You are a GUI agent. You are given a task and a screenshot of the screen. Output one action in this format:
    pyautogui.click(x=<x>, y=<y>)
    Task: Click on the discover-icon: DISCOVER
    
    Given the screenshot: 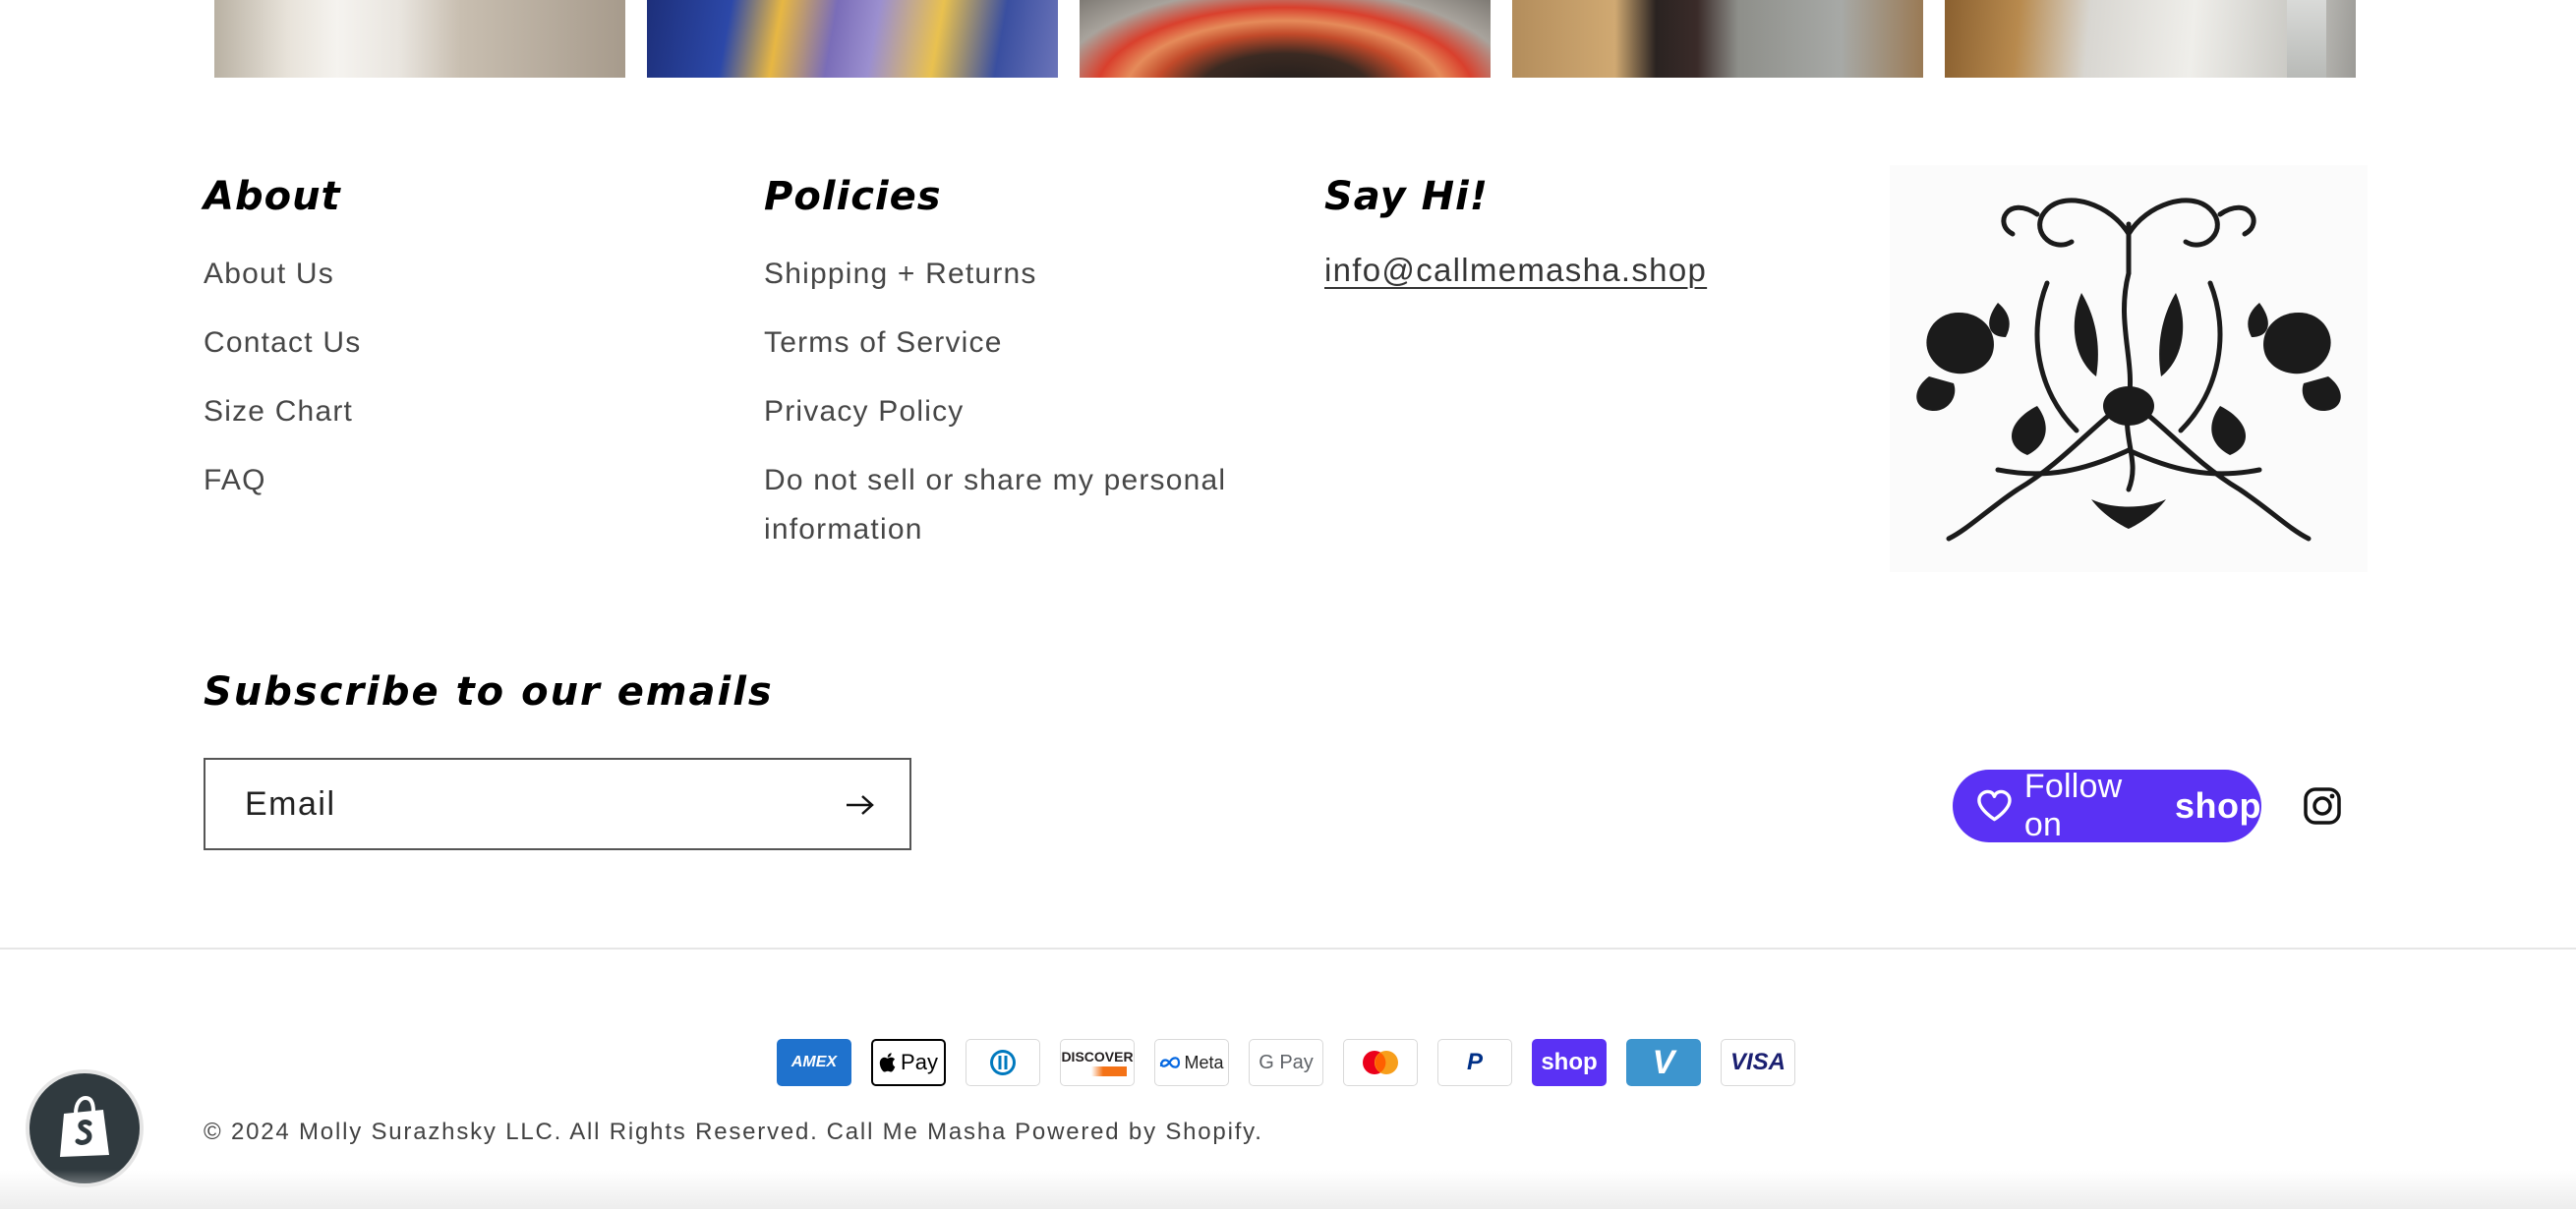 What is the action you would take?
    pyautogui.click(x=1097, y=1062)
    